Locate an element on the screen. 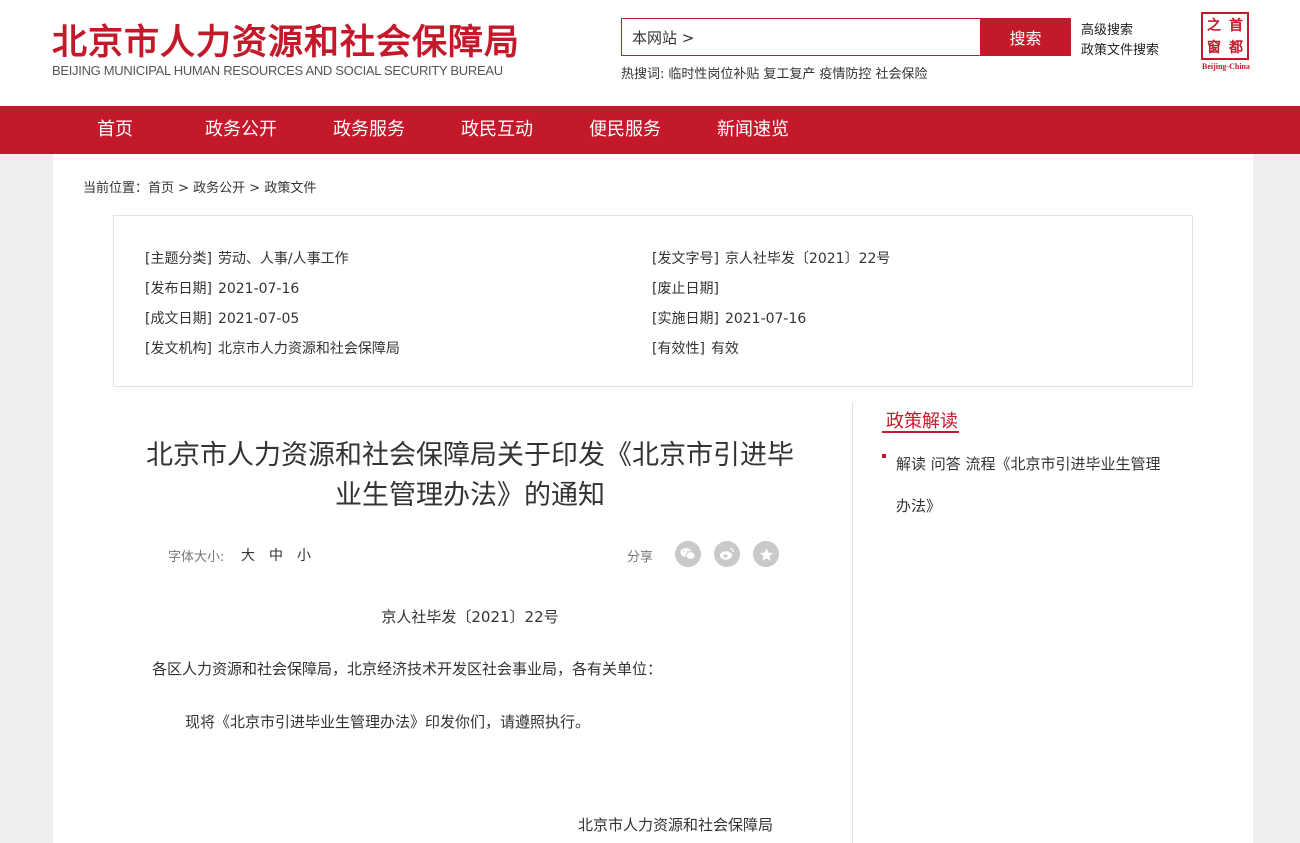 The image size is (1300, 843). meta-repeal-date: [废止日期] is located at coordinates (688, 288).